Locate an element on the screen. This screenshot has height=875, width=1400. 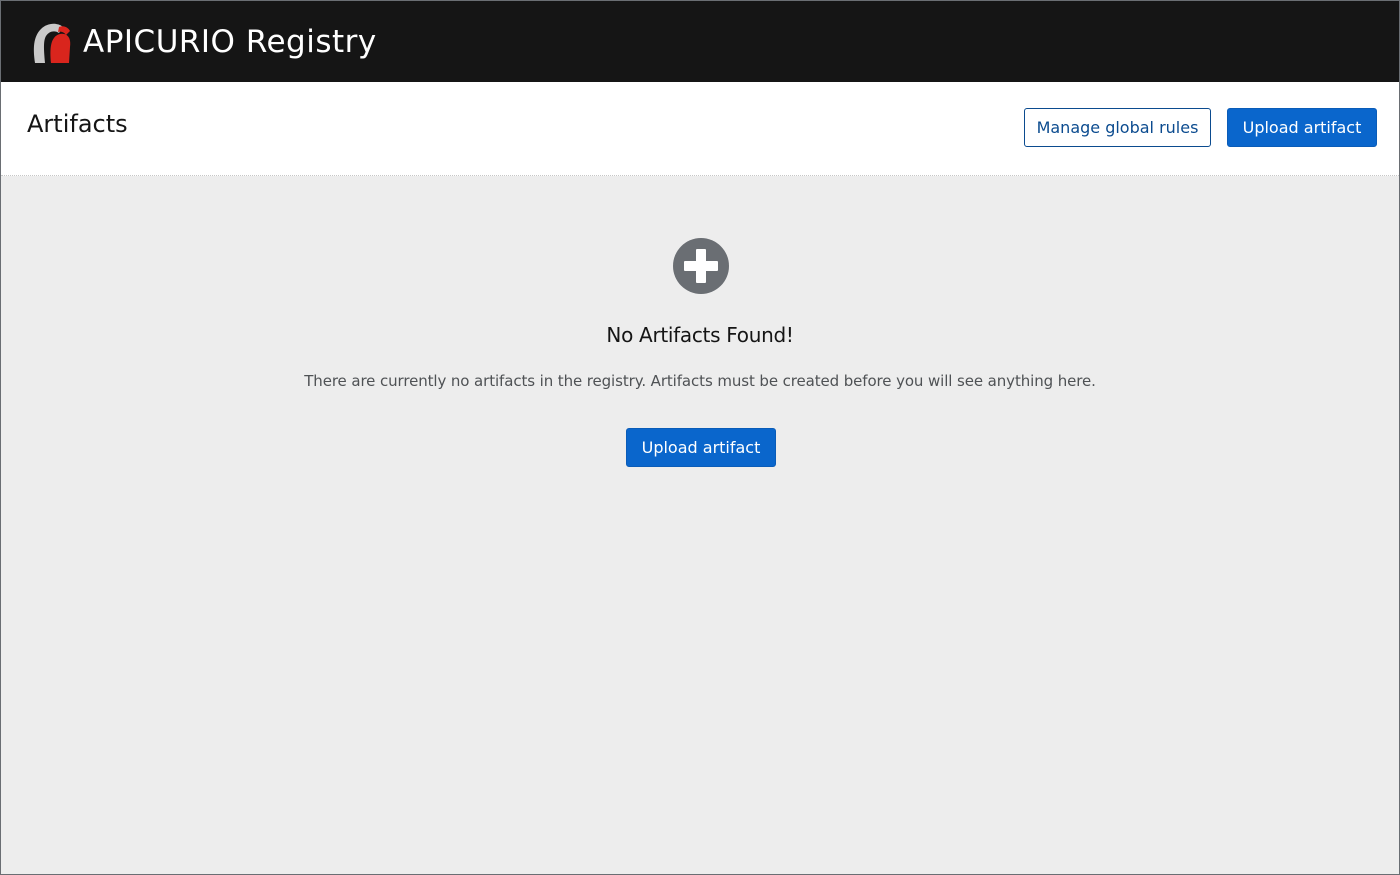
empty-state-title: No Artifacts Found! is located at coordinates (700, 335).